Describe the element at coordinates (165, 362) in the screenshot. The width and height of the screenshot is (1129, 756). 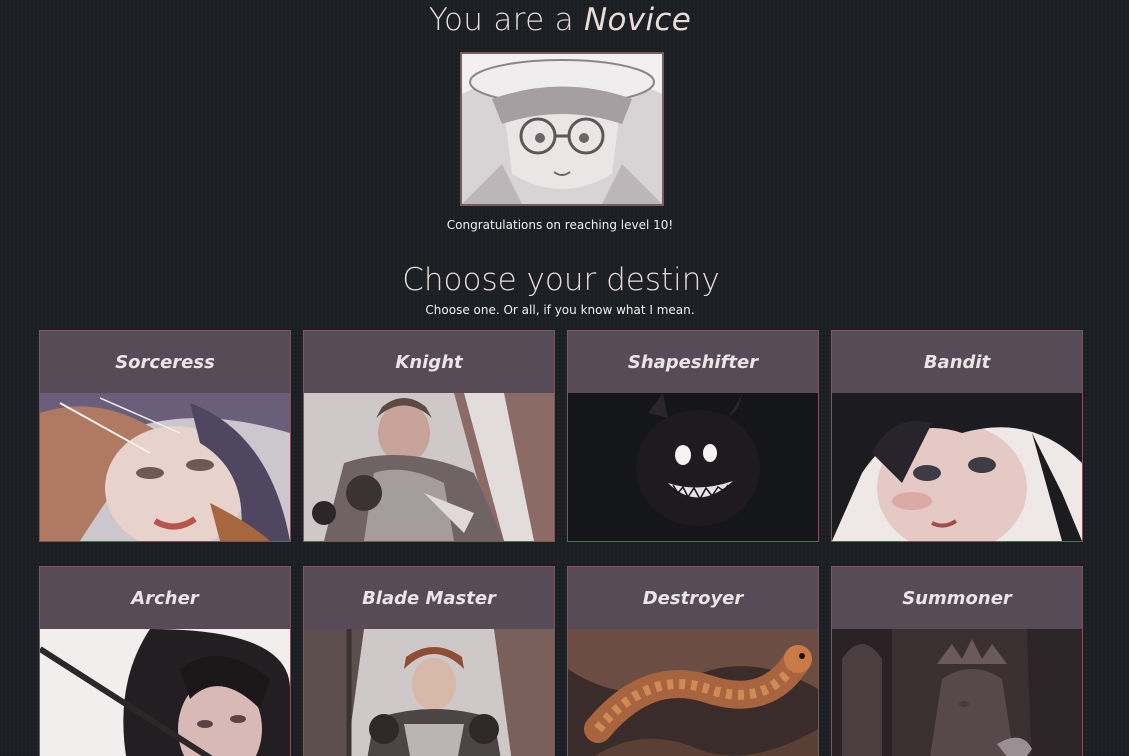
I see `class-card-title: Sorceress` at that location.